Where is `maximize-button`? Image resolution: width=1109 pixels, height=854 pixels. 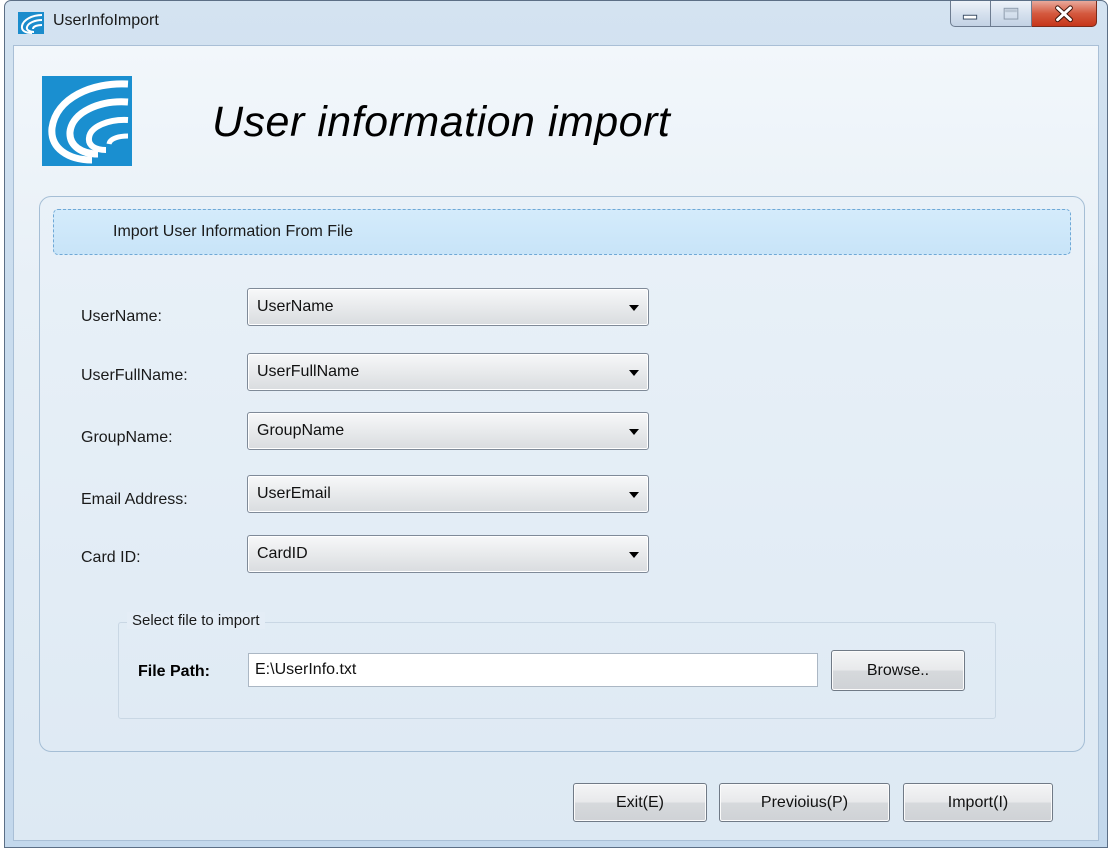 maximize-button is located at coordinates (1011, 14).